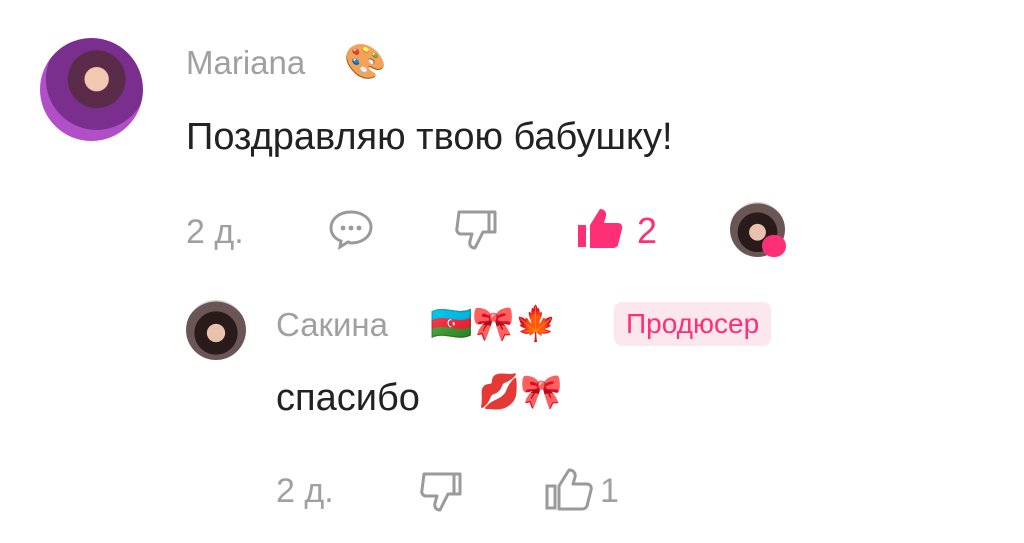 The width and height of the screenshot is (1024, 543). What do you see at coordinates (609, 491) in the screenshot?
I see `reply-like-count: 1` at bounding box center [609, 491].